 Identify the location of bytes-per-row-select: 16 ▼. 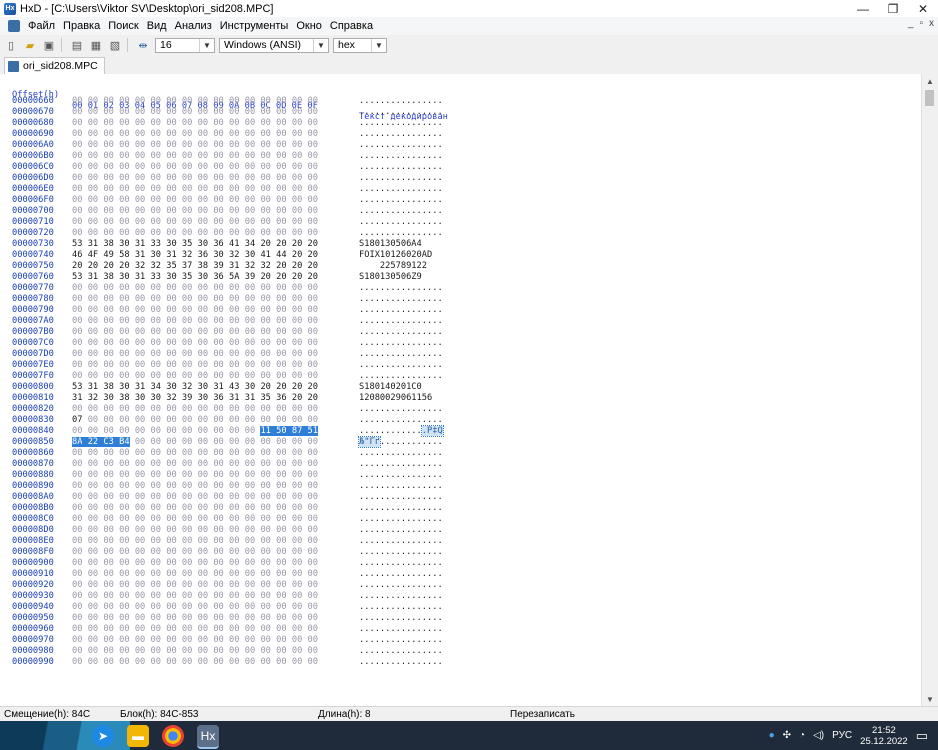
(185, 45).